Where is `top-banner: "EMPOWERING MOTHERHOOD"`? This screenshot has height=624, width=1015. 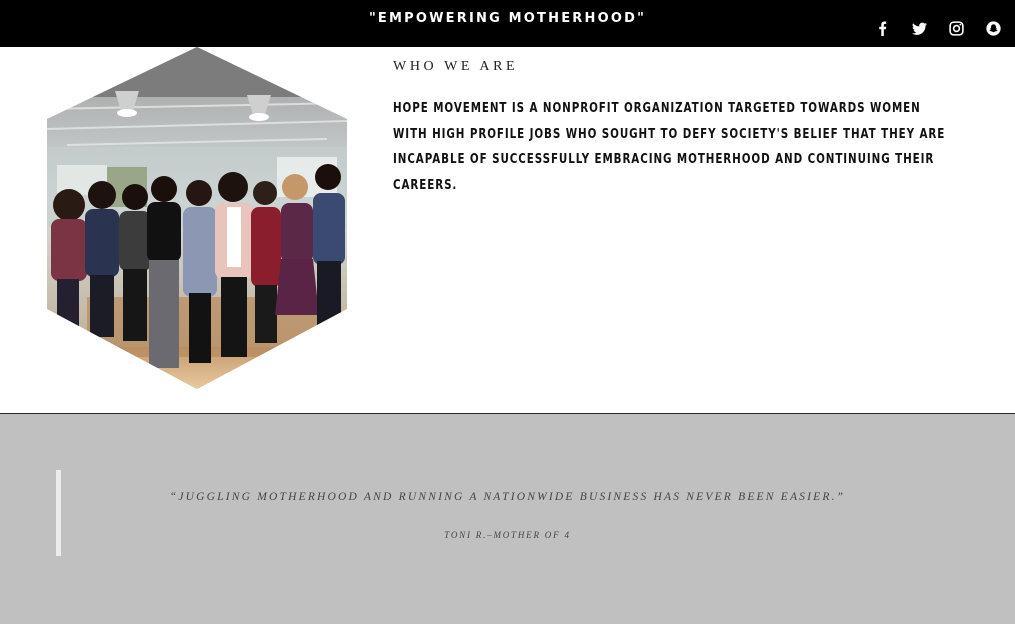
top-banner: "EMPOWERING MOTHERHOOD" is located at coordinates (507, 23).